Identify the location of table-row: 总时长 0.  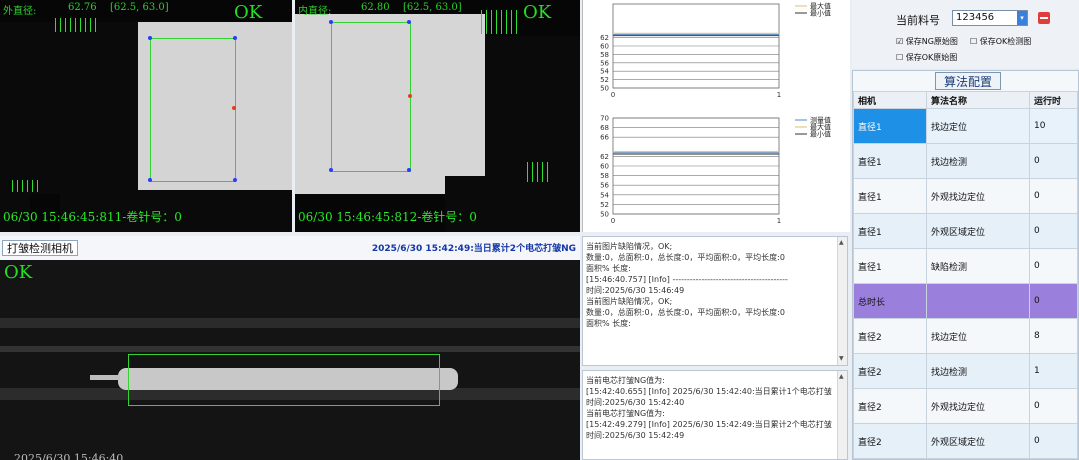
(965, 301).